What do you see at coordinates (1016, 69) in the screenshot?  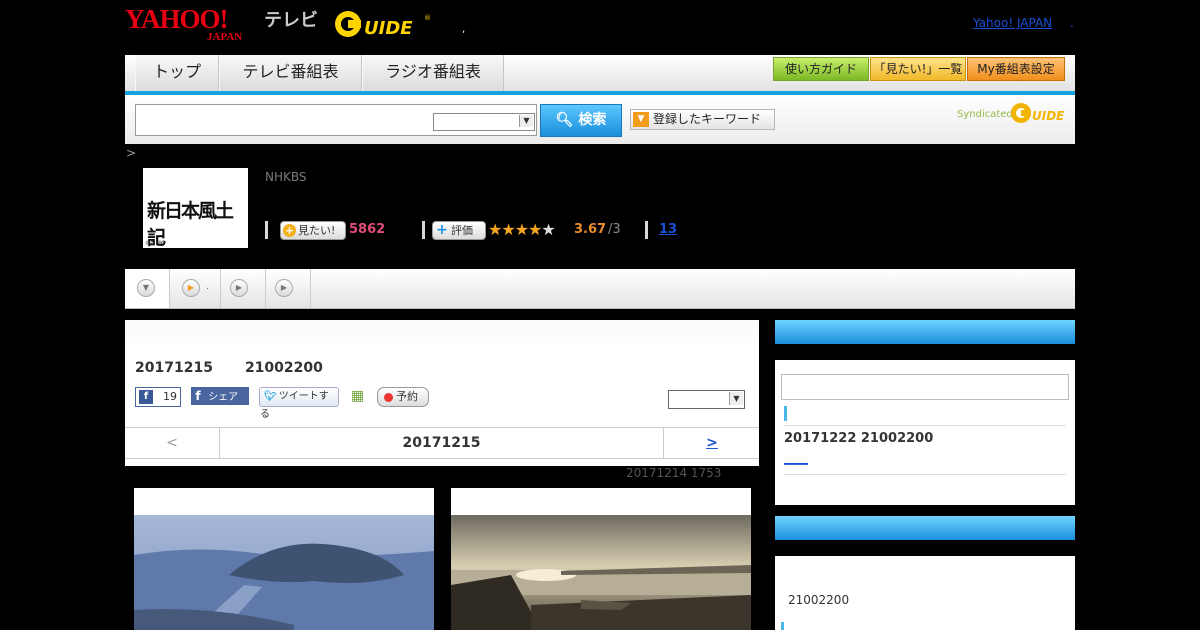 I see `my-listings-settings-button: My番組表設定` at bounding box center [1016, 69].